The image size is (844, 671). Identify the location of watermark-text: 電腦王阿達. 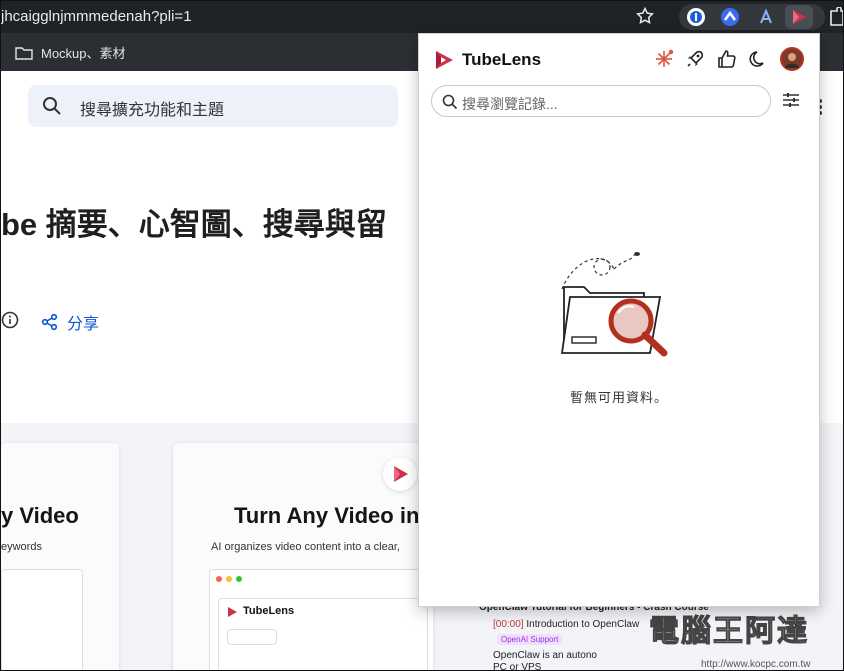
(729, 632).